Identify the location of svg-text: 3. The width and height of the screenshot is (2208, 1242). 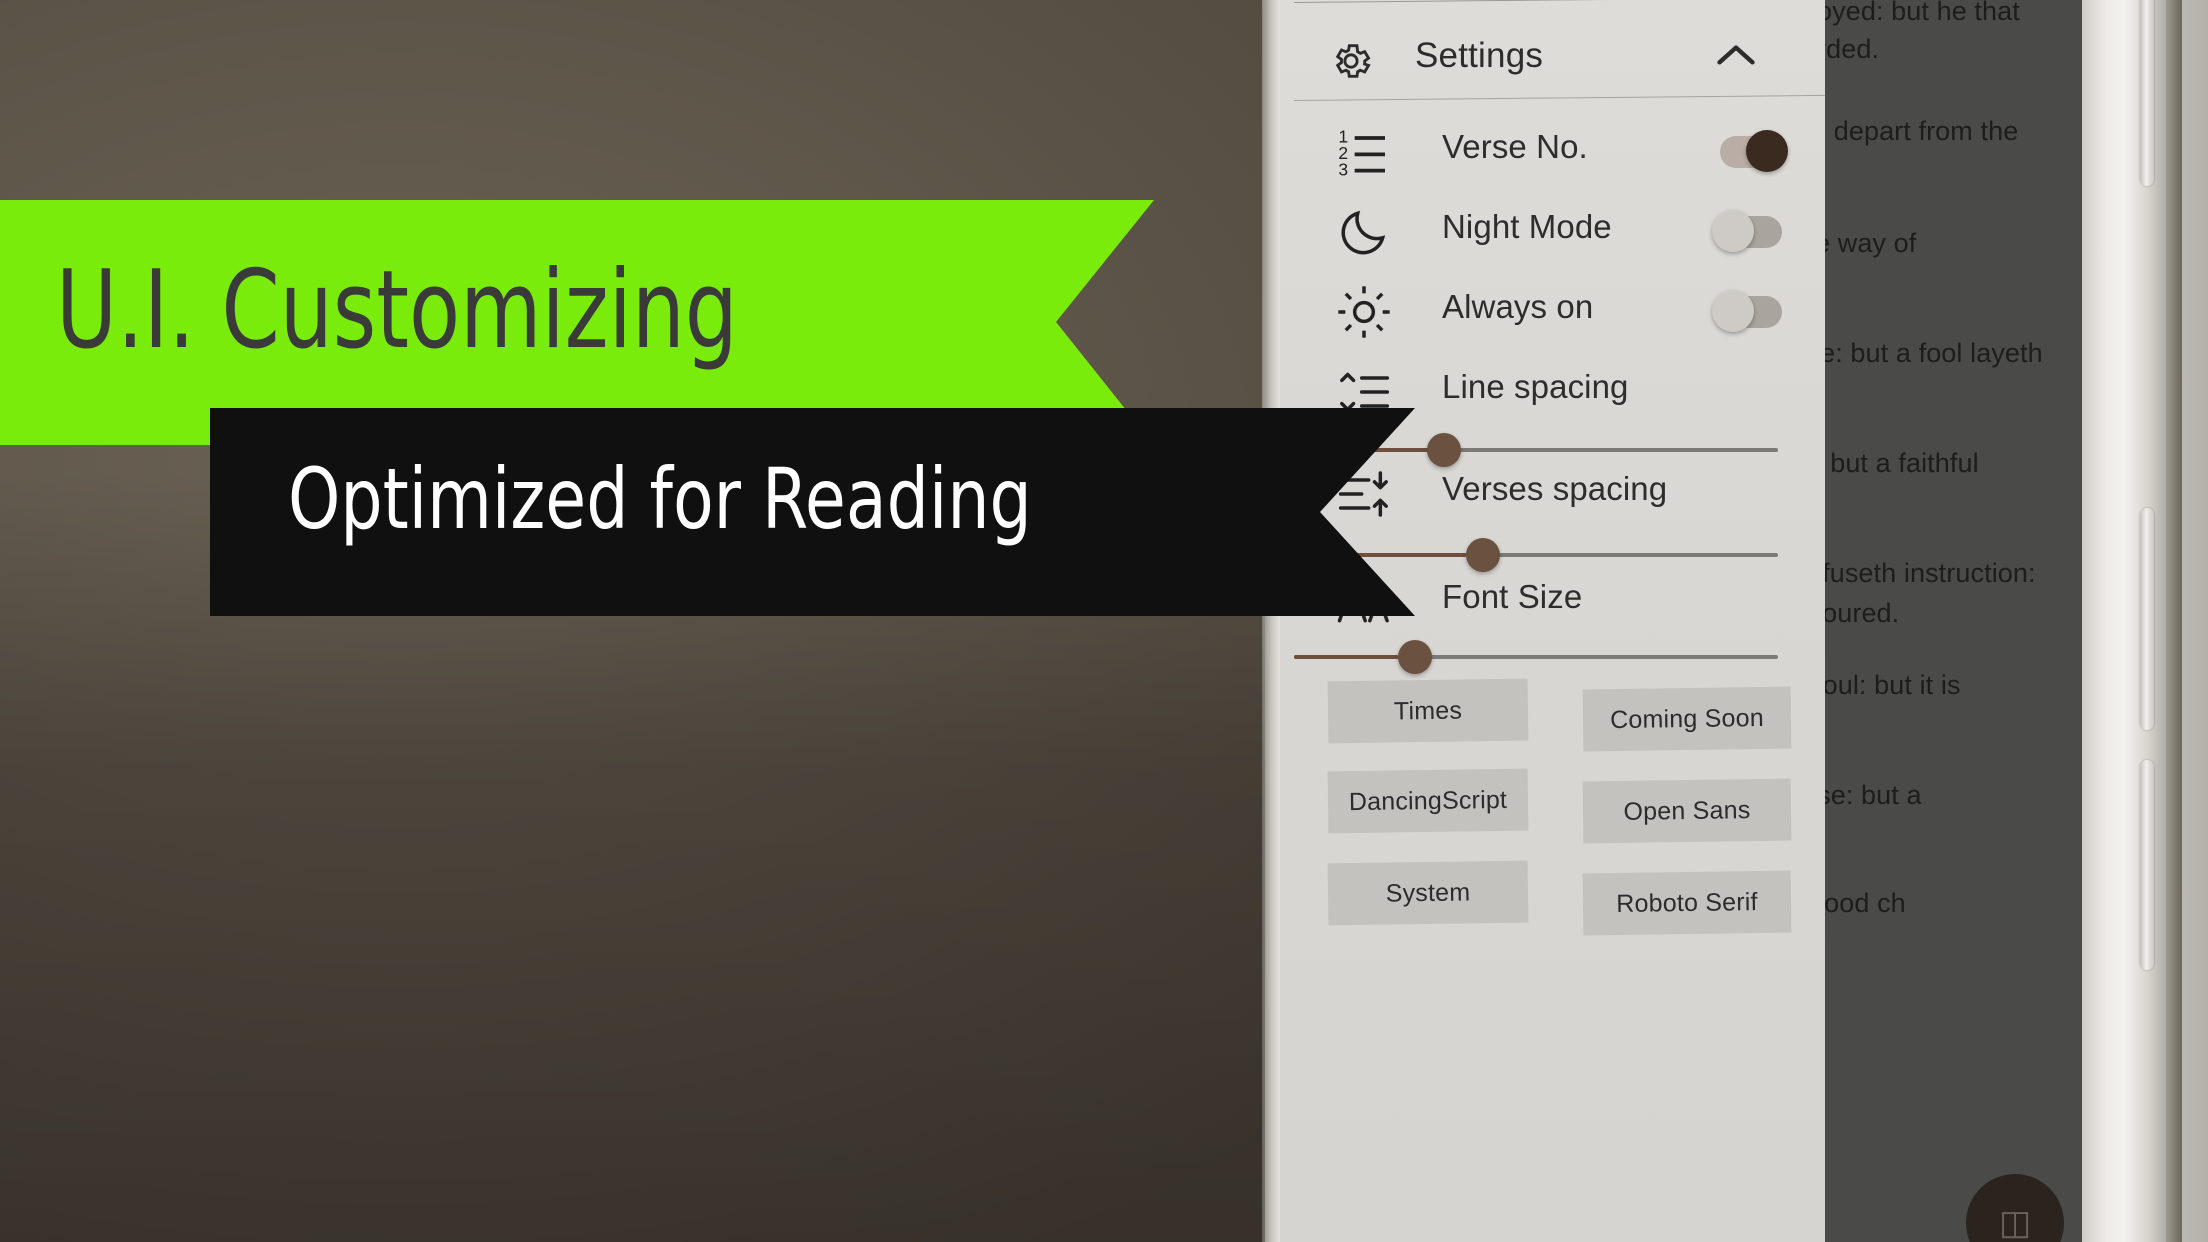
(1343, 169).